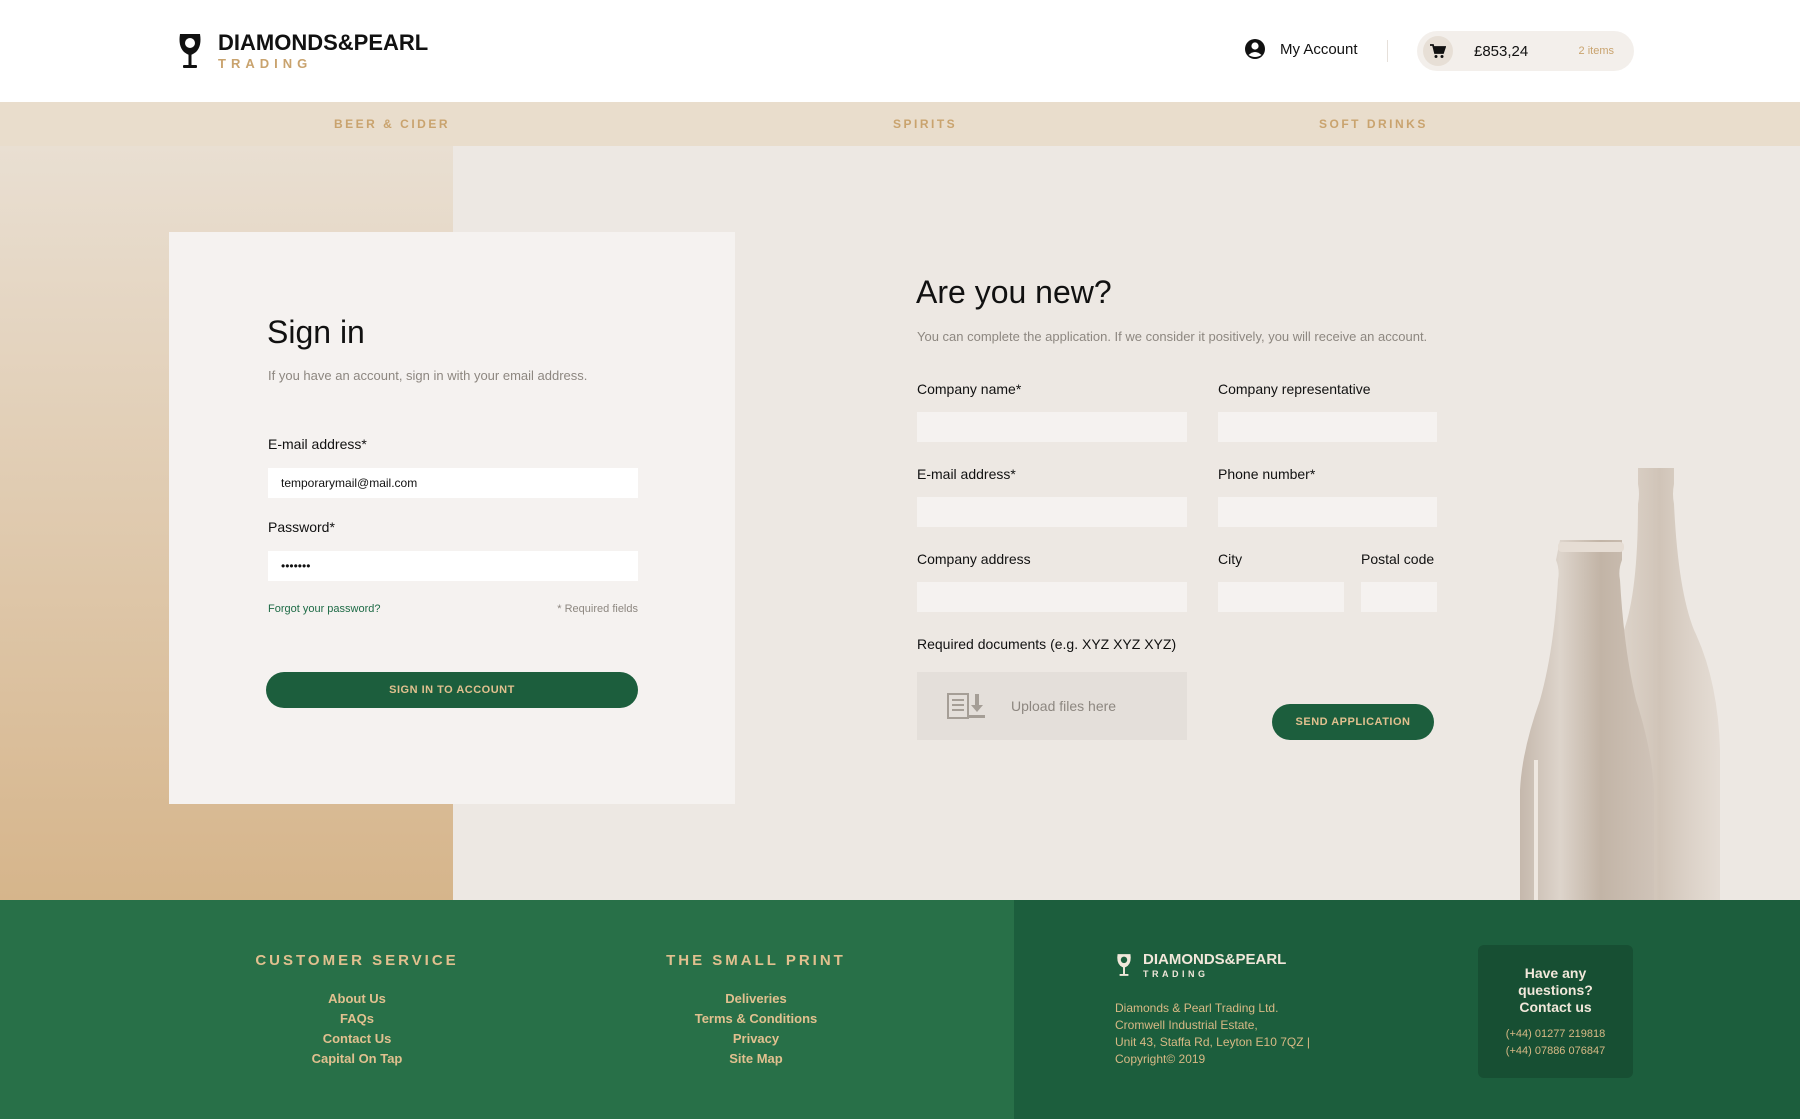  What do you see at coordinates (1398, 559) in the screenshot?
I see `postal-code-label: Postal code` at bounding box center [1398, 559].